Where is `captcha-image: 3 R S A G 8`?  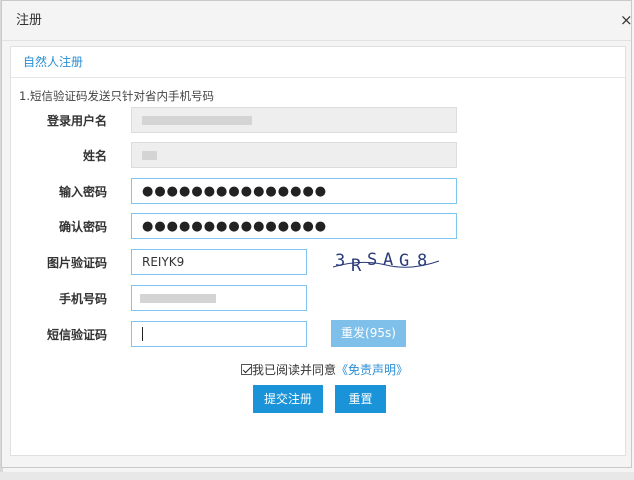 captcha-image: 3 R S A G 8 is located at coordinates (386, 261).